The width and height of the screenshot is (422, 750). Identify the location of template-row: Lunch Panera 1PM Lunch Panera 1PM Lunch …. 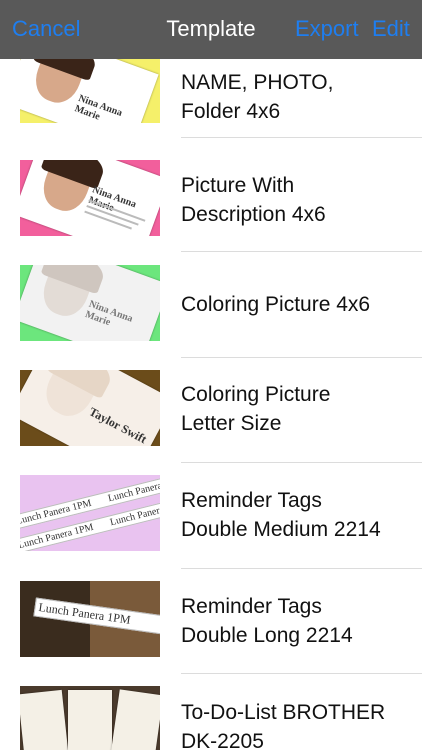
(211, 516).